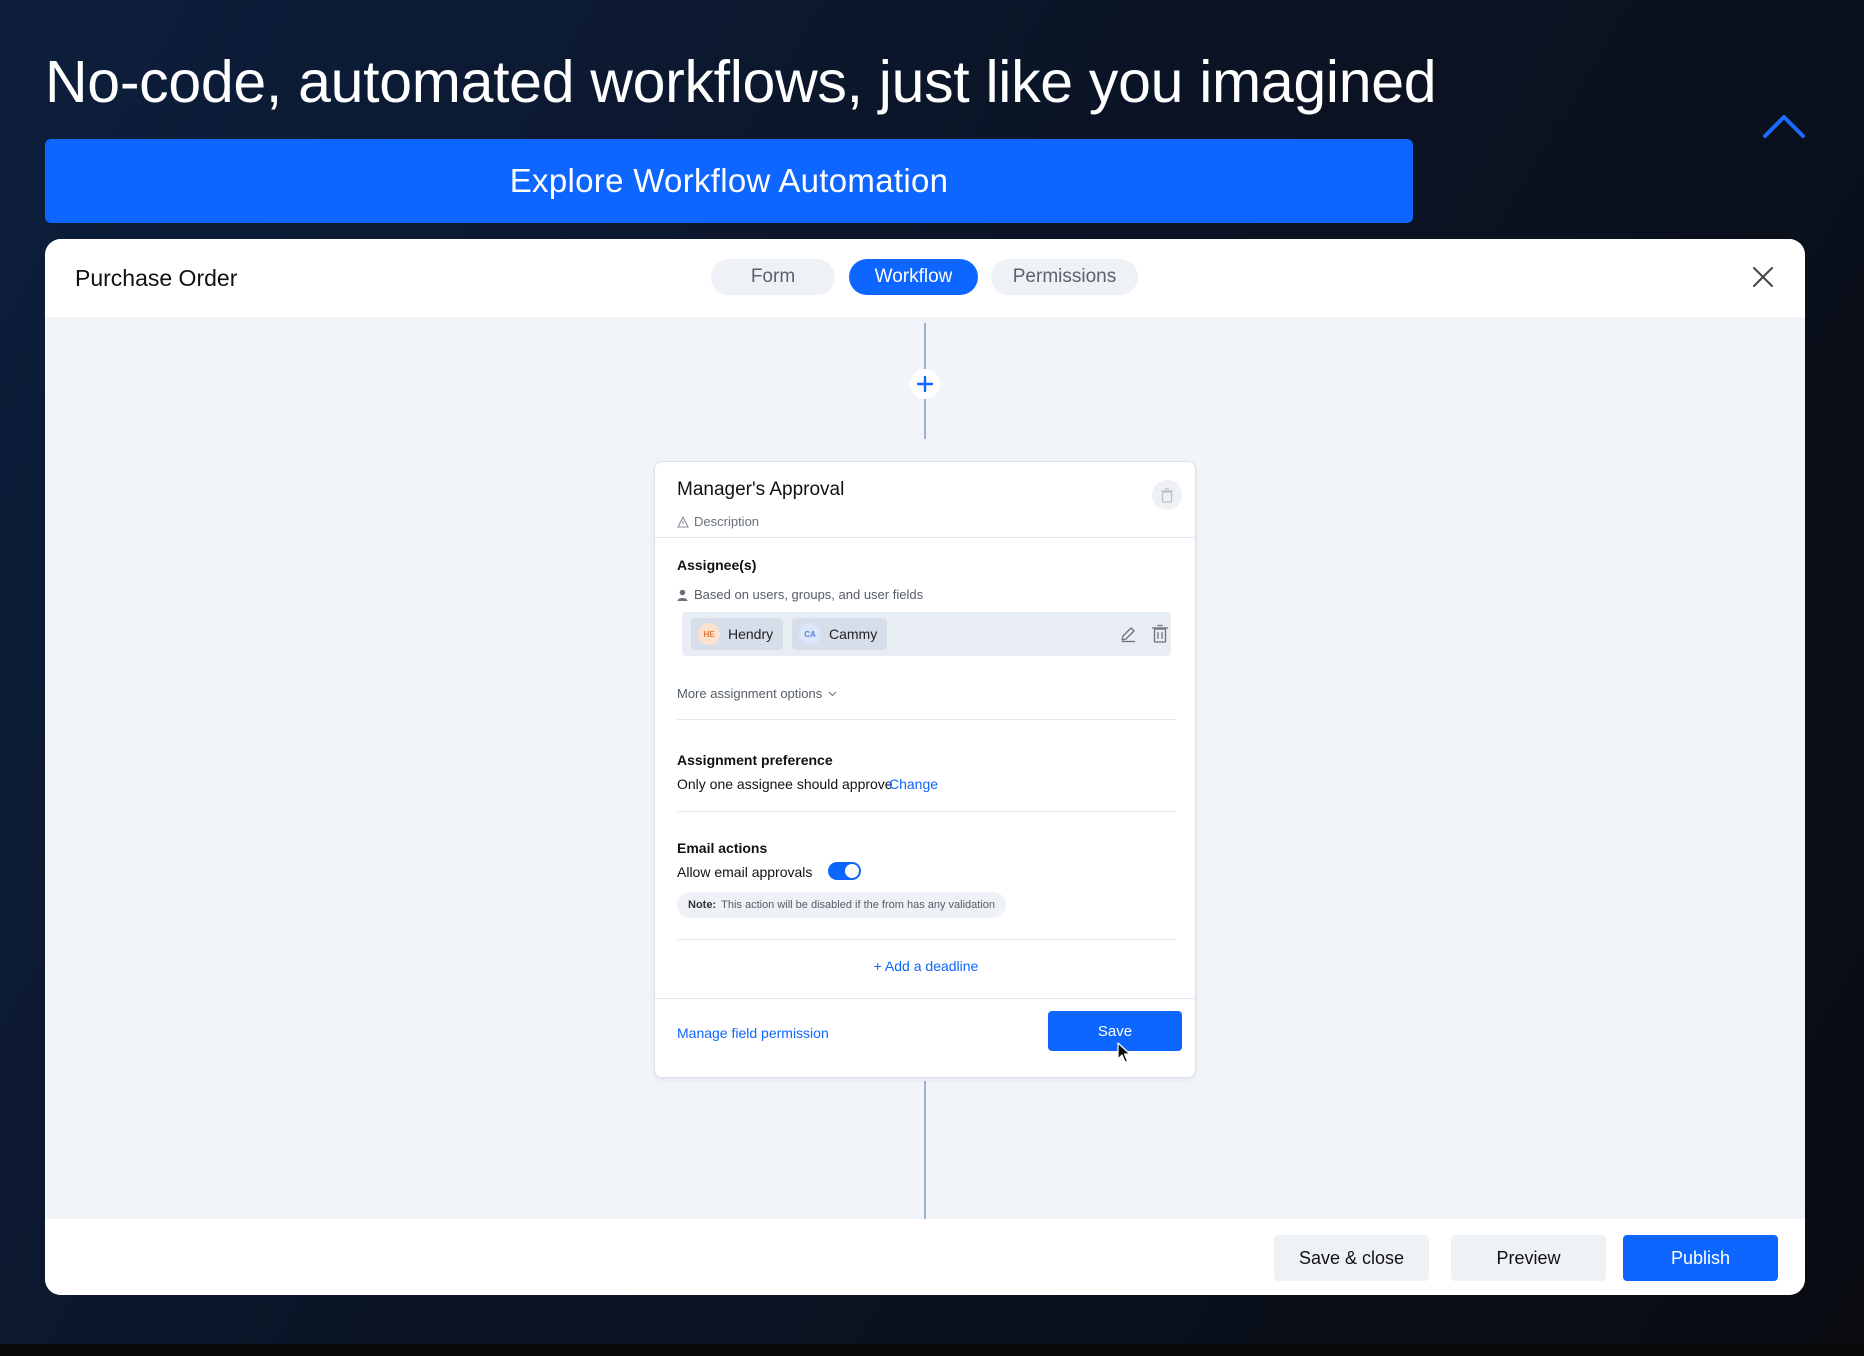 The height and width of the screenshot is (1356, 1864). What do you see at coordinates (932, 1350) in the screenshot?
I see `bottom-strip` at bounding box center [932, 1350].